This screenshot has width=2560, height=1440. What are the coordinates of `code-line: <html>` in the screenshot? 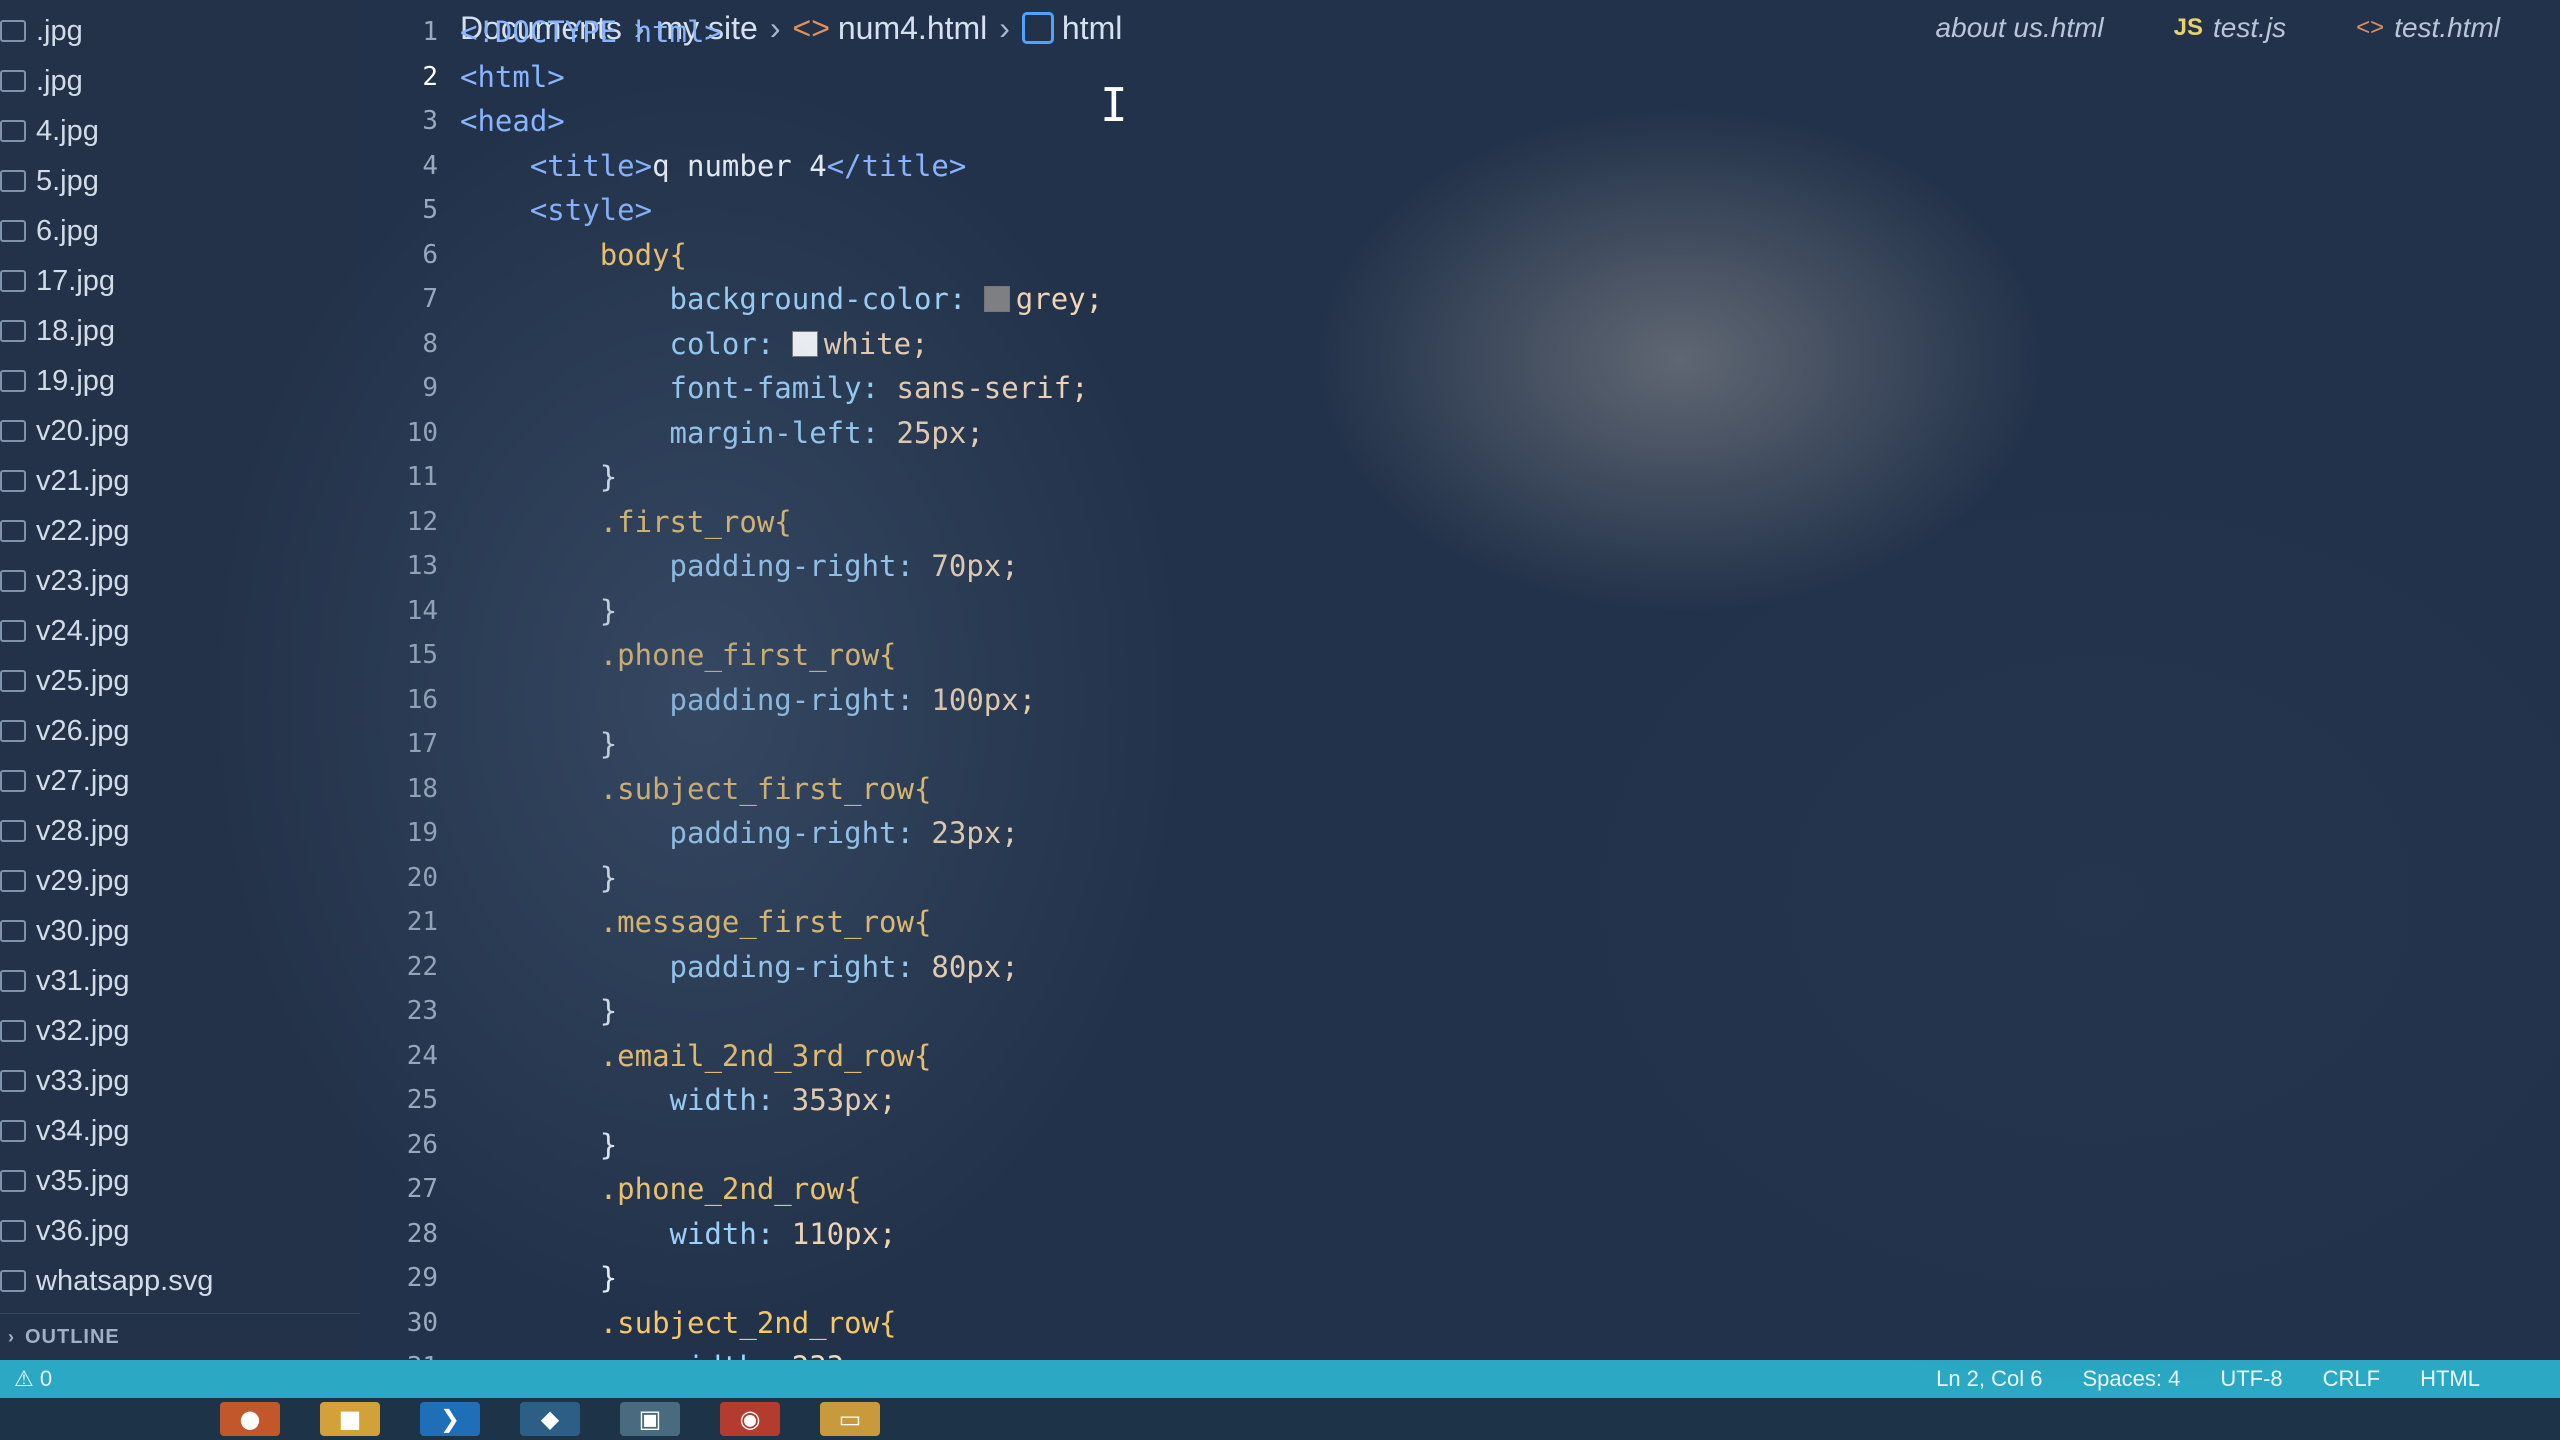 It's located at (1360, 77).